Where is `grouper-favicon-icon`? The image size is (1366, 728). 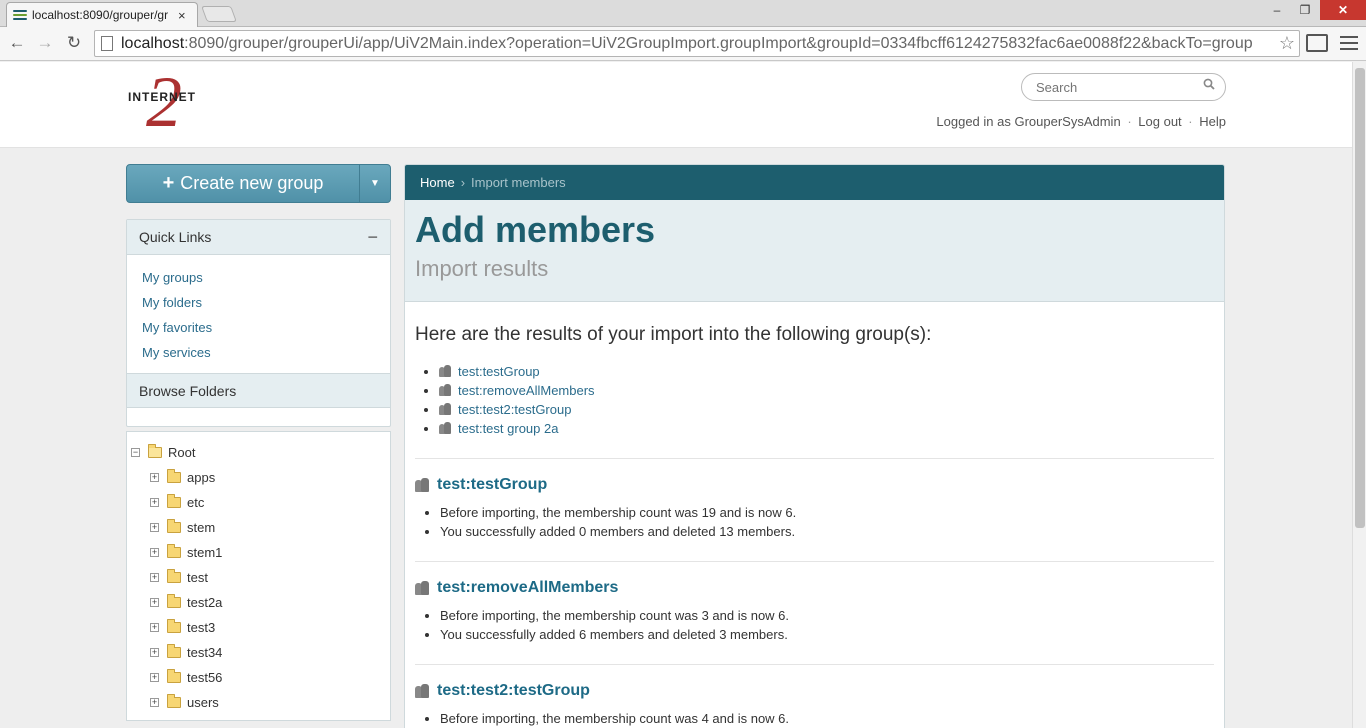 grouper-favicon-icon is located at coordinates (20, 15).